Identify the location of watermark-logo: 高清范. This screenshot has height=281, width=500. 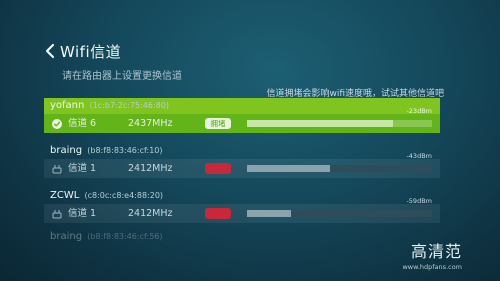
(436, 251).